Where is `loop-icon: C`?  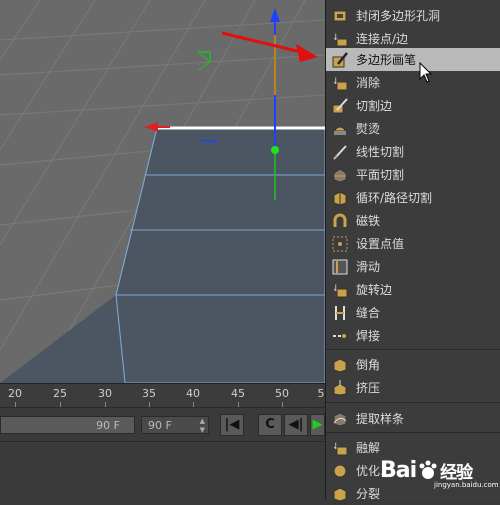
loop-icon: C is located at coordinates (270, 424).